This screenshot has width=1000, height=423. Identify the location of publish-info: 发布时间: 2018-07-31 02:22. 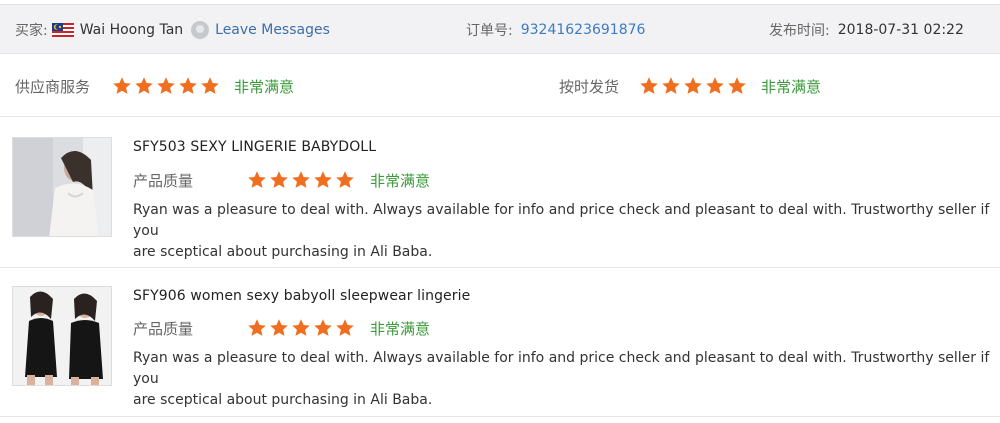
(866, 30).